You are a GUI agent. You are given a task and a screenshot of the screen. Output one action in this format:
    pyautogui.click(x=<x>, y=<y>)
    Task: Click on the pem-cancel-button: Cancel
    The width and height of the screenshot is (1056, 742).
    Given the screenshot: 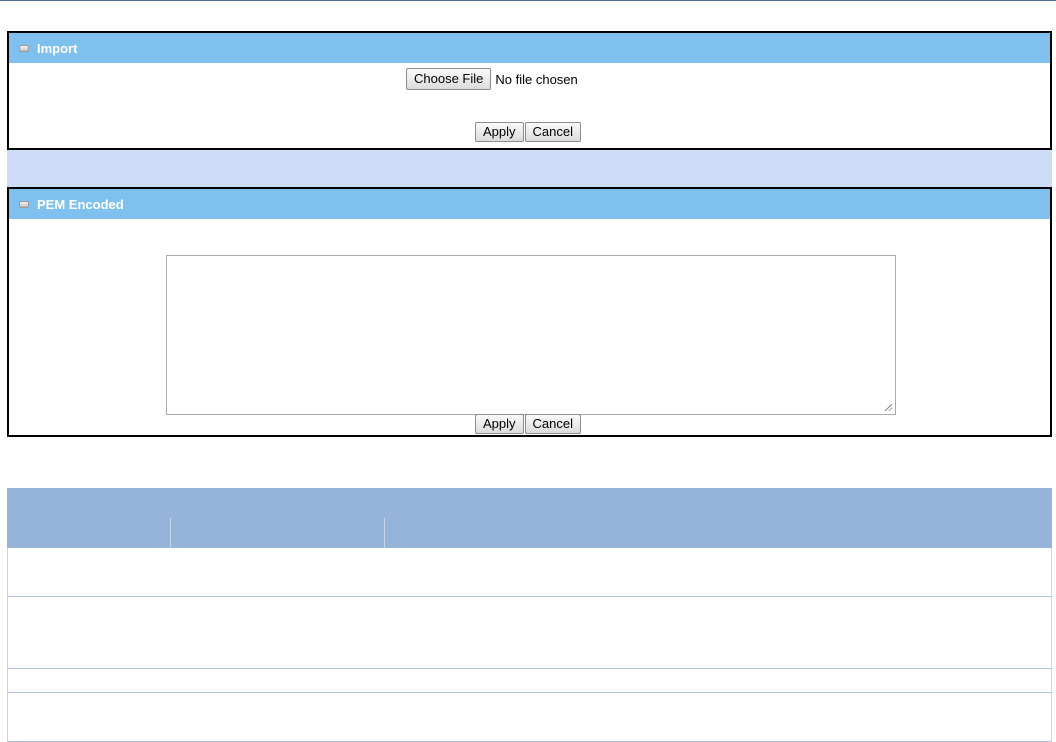 What is the action you would take?
    pyautogui.click(x=552, y=424)
    